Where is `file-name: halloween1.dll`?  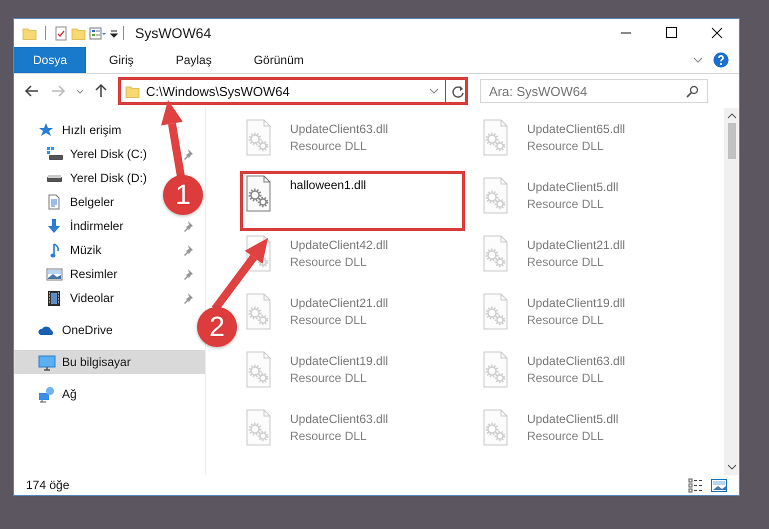 file-name: halloween1.dll is located at coordinates (328, 185).